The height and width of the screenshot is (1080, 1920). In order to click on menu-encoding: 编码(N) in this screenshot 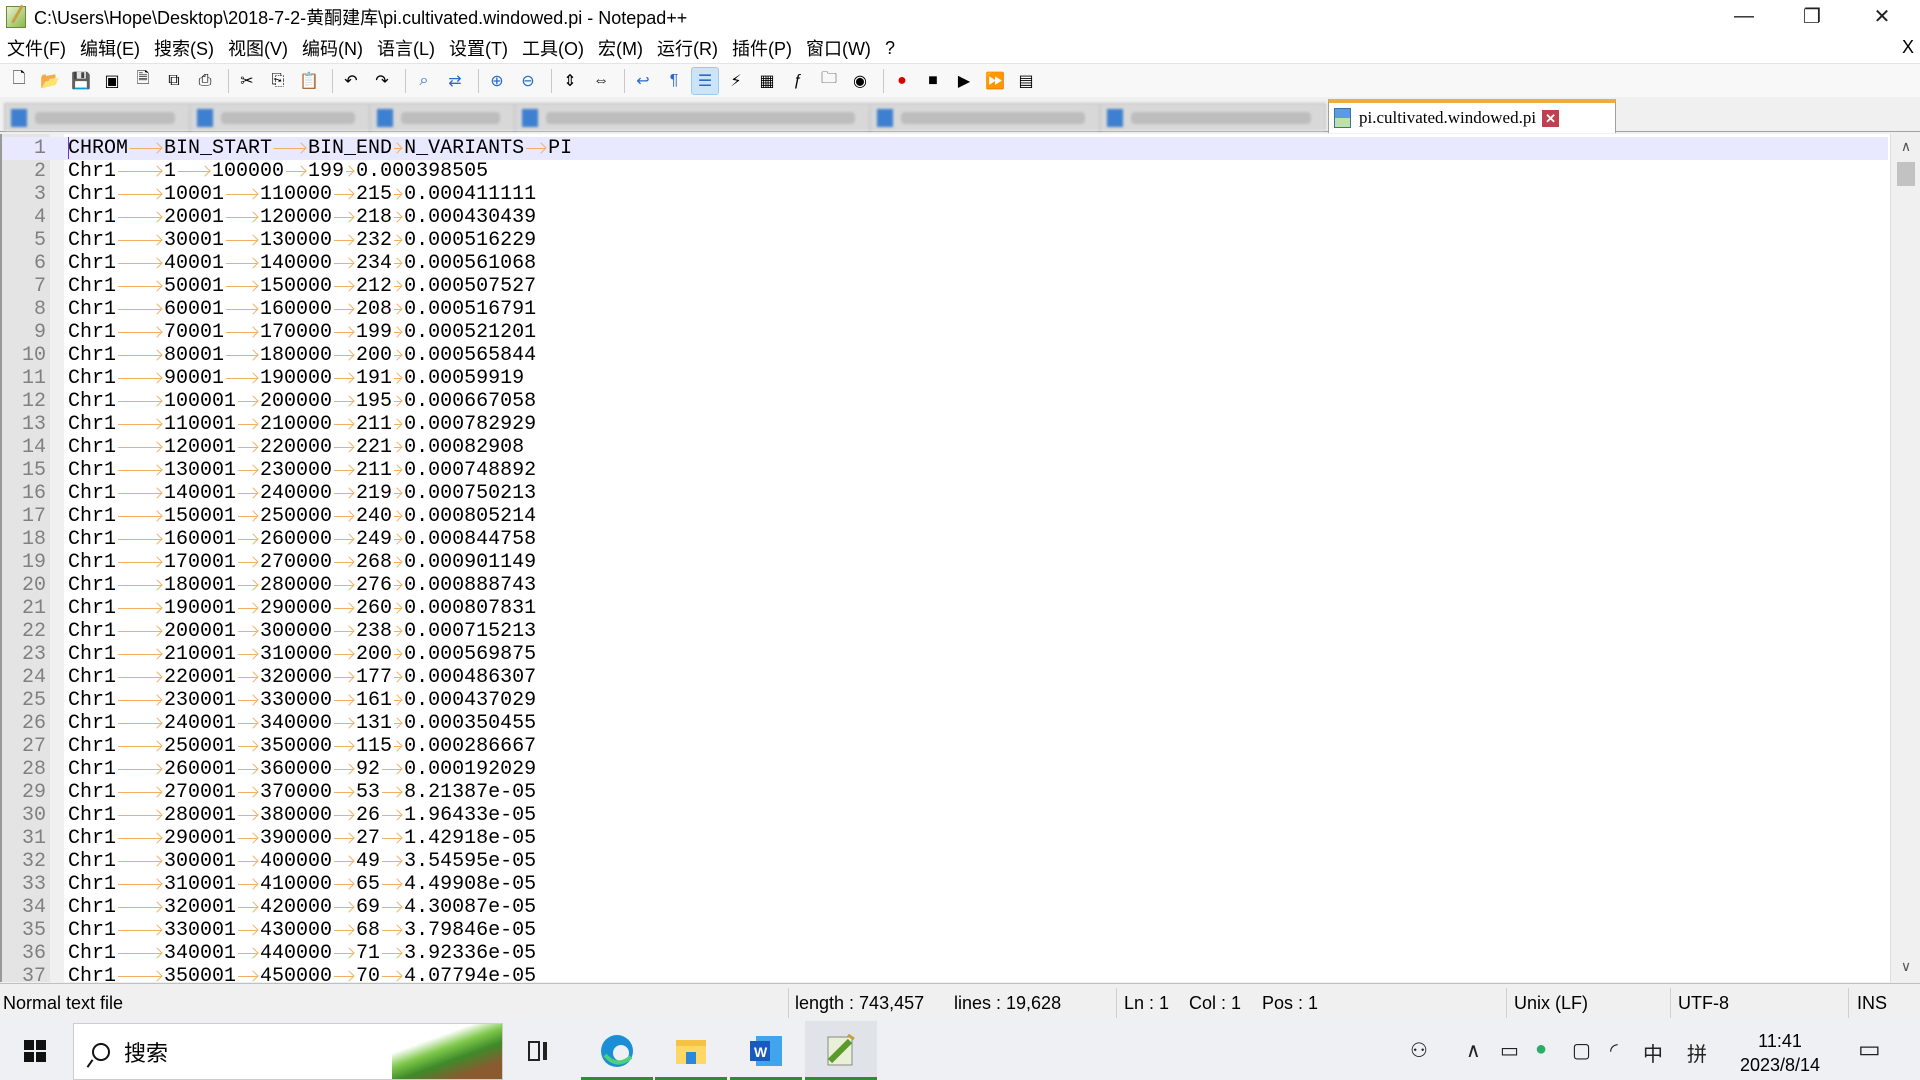, I will do `click(332, 48)`.